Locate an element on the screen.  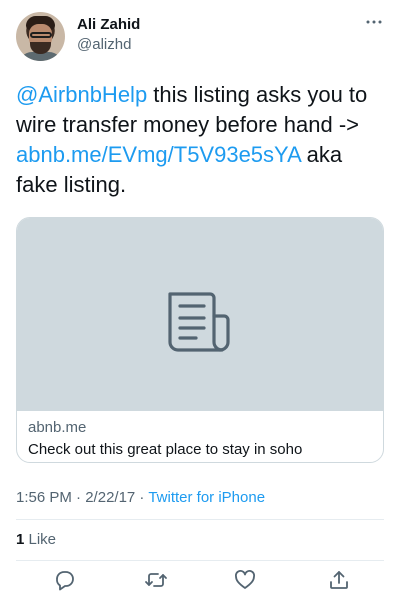
mention-link: @AirbnbHelp is located at coordinates (81, 94).